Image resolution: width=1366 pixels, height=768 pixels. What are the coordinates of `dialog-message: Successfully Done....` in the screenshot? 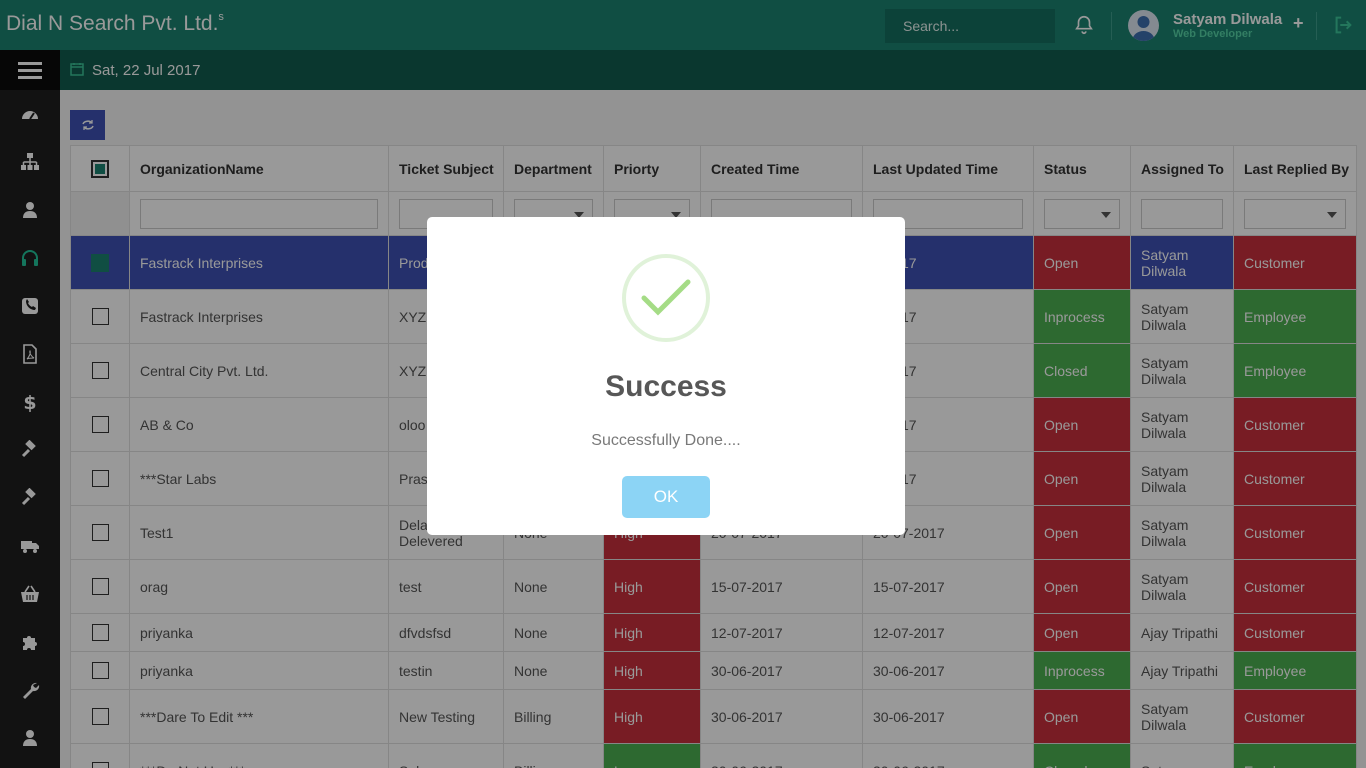 It's located at (666, 440).